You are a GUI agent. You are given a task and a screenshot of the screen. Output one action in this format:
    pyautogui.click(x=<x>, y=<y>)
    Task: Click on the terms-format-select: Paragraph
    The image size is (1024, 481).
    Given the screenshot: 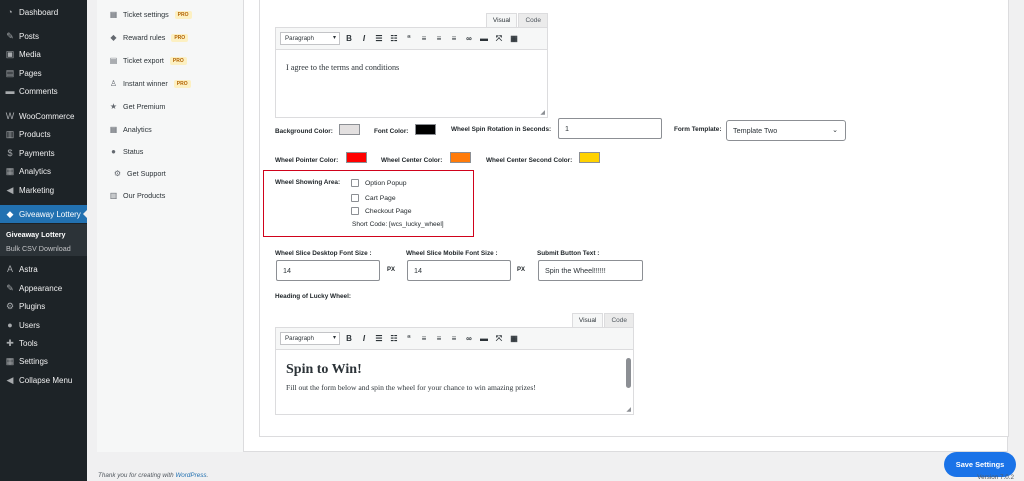 What is the action you would take?
    pyautogui.click(x=310, y=38)
    